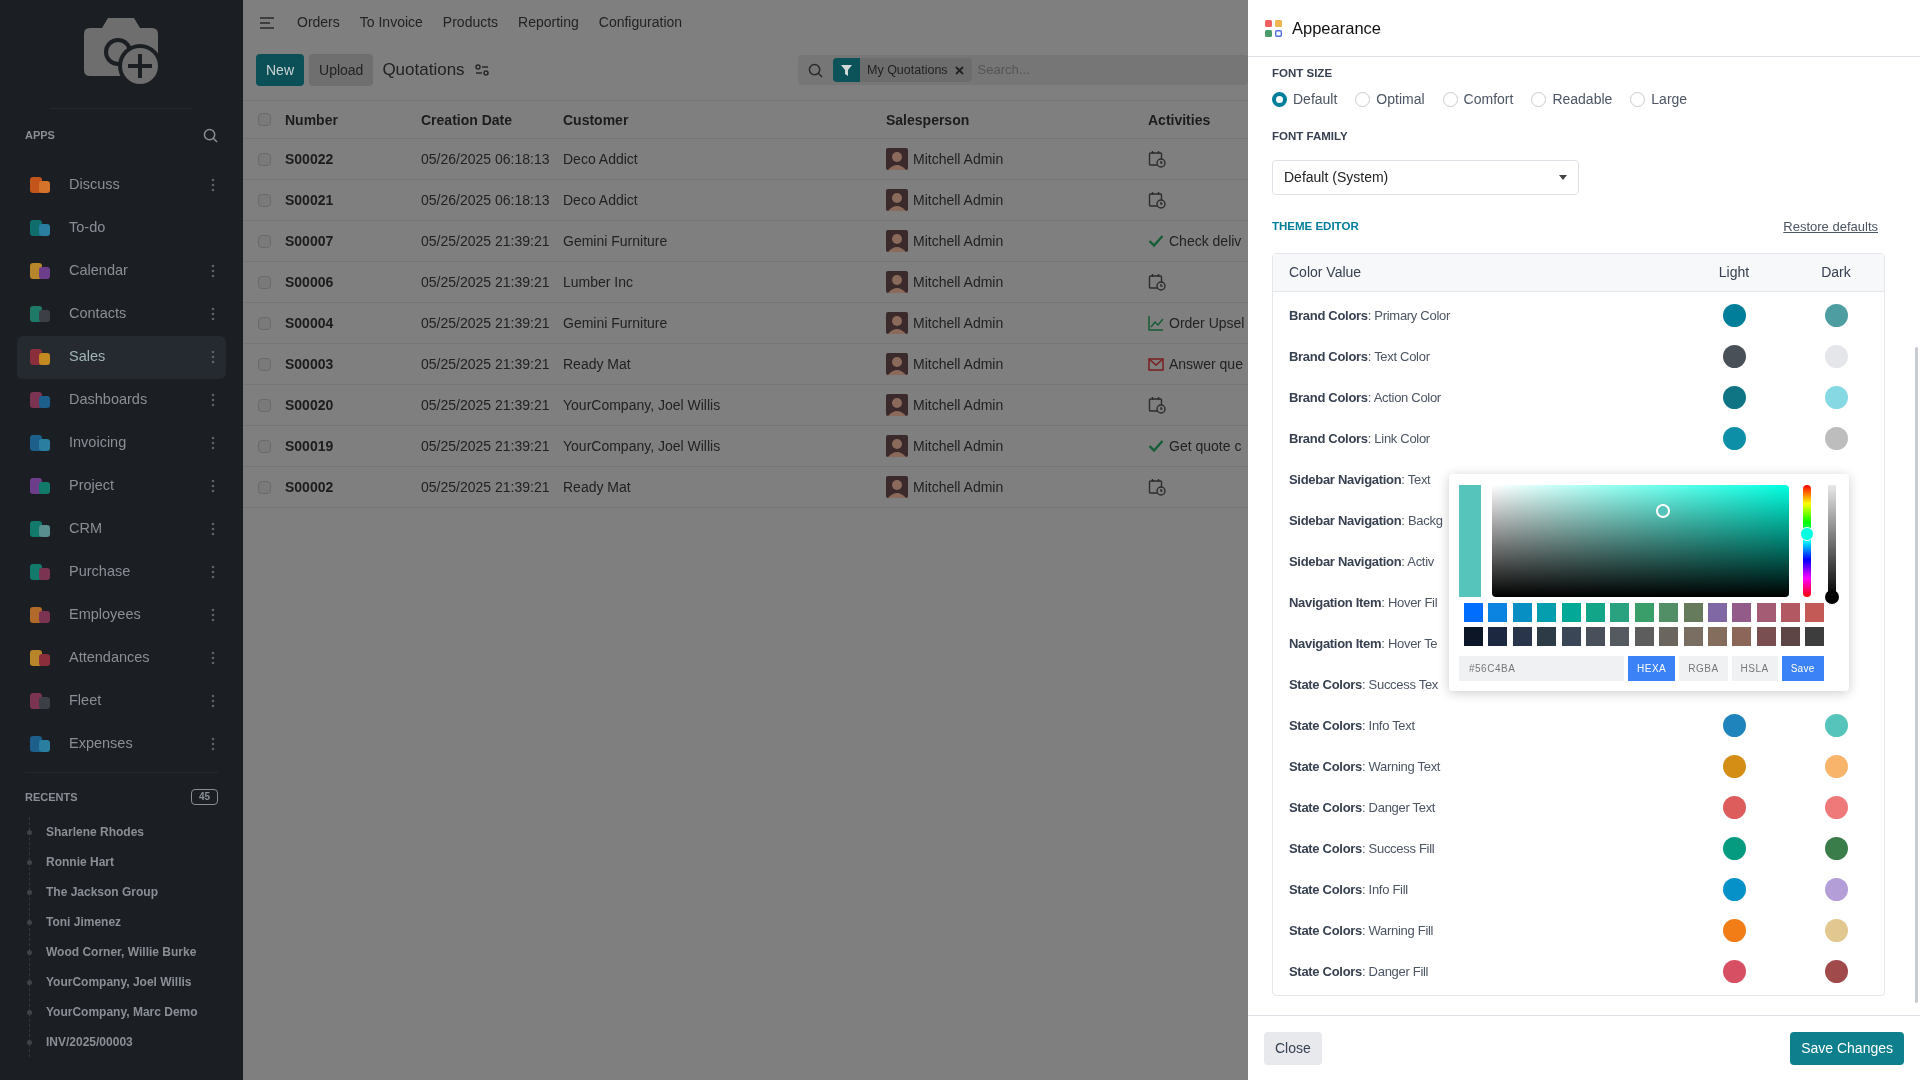  Describe the element at coordinates (311, 119) in the screenshot. I see `column-header: Number` at that location.